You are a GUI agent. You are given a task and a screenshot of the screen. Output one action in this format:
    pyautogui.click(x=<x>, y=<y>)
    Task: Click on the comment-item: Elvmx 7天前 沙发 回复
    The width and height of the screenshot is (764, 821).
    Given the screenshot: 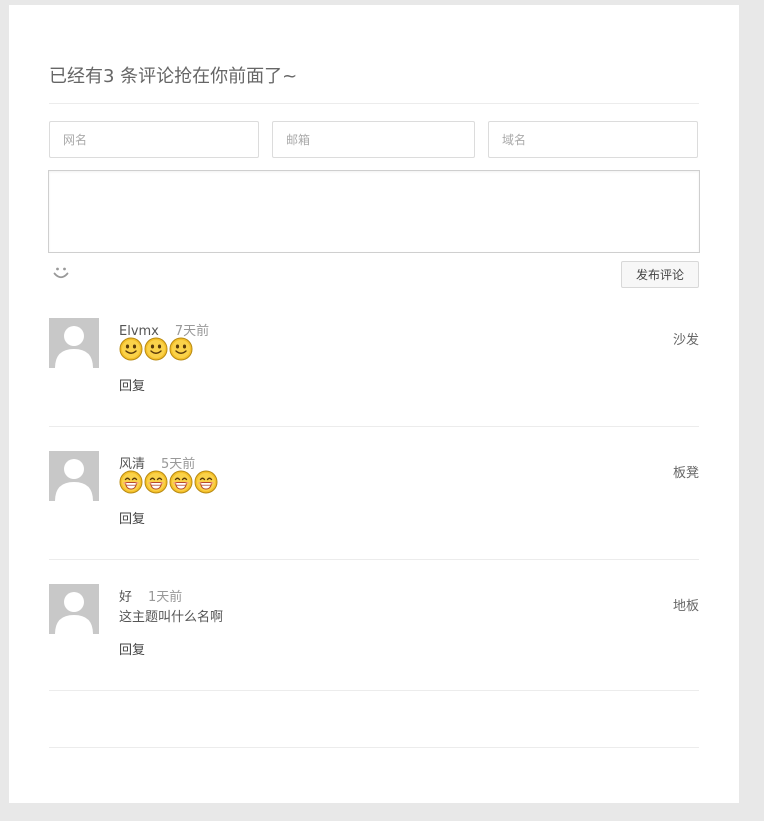 What is the action you would take?
    pyautogui.click(x=374, y=368)
    